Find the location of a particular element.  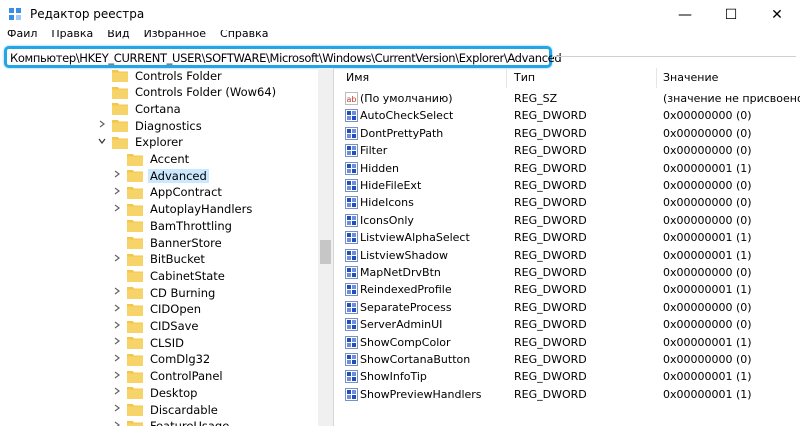

tree-item: CLSID is located at coordinates (148, 342).